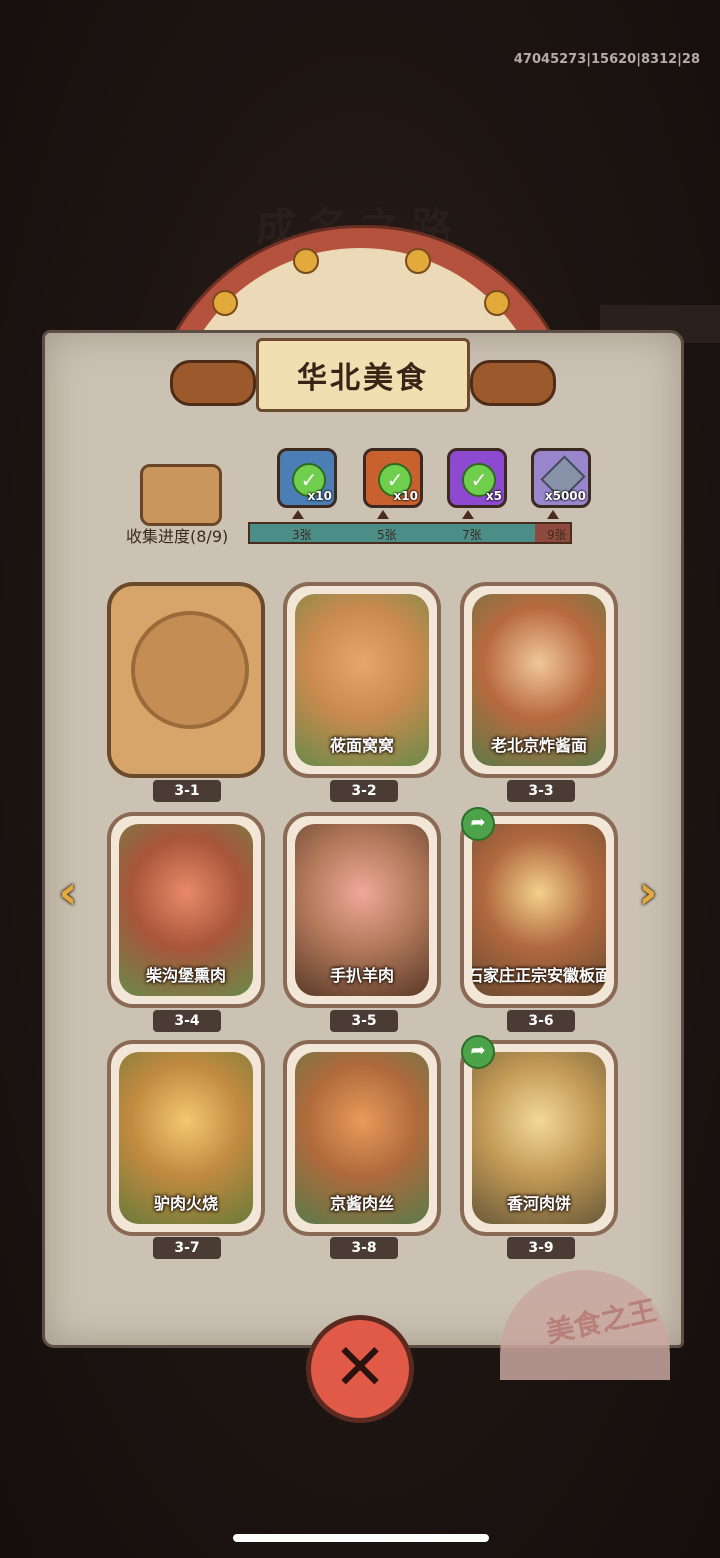 The width and height of the screenshot is (720, 1558). What do you see at coordinates (361, 1538) in the screenshot?
I see `home-indicator` at bounding box center [361, 1538].